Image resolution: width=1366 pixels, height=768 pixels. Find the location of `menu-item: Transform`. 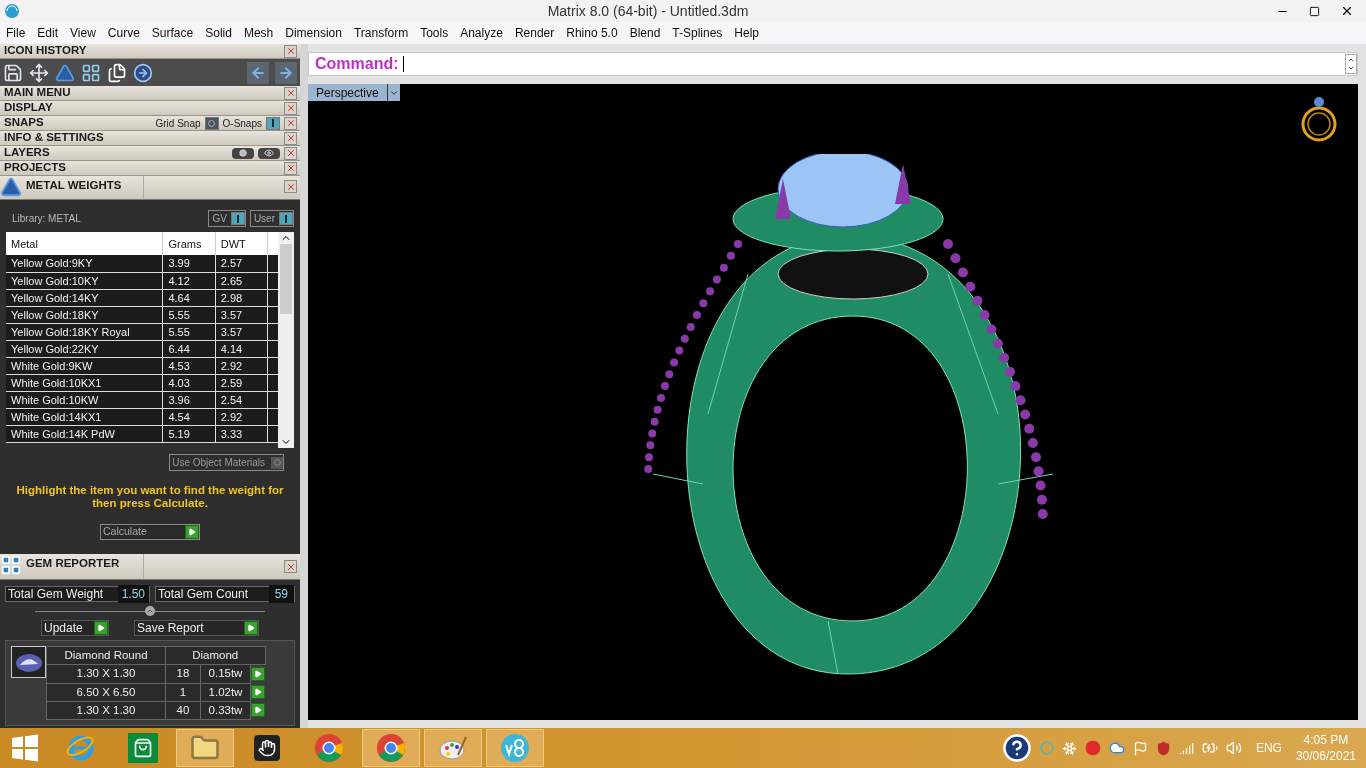

menu-item: Transform is located at coordinates (381, 33).